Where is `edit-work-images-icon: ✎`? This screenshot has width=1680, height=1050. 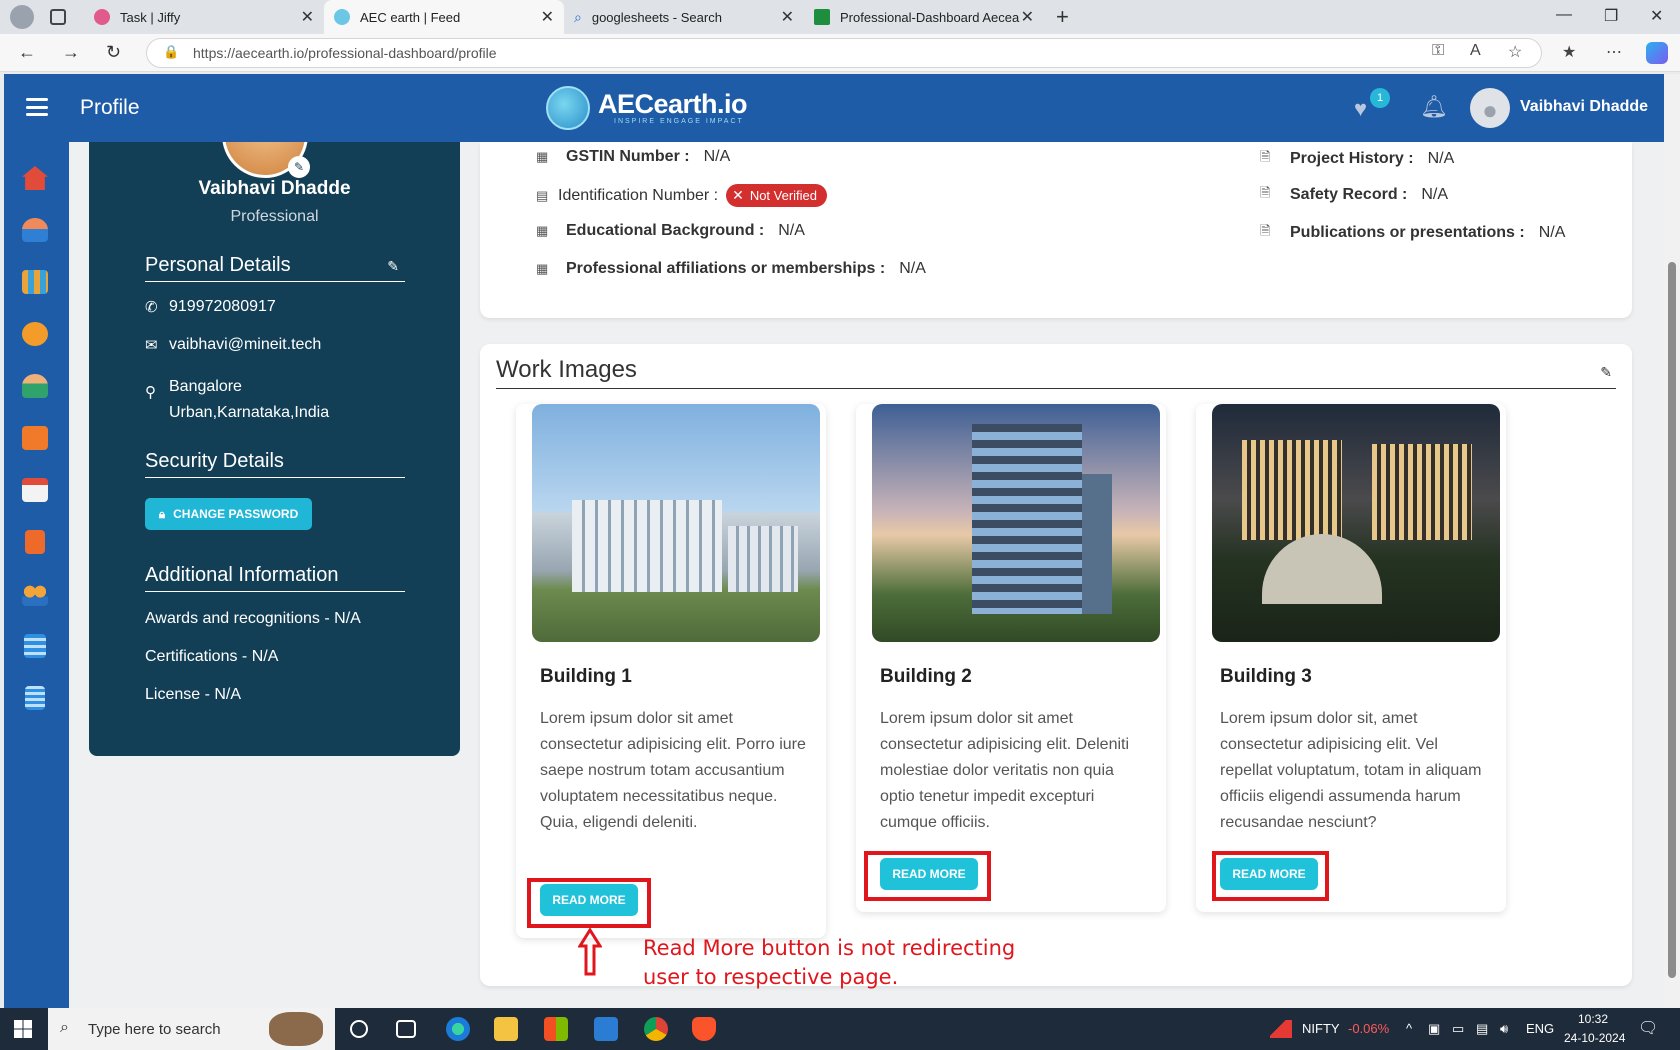 edit-work-images-icon: ✎ is located at coordinates (1606, 372).